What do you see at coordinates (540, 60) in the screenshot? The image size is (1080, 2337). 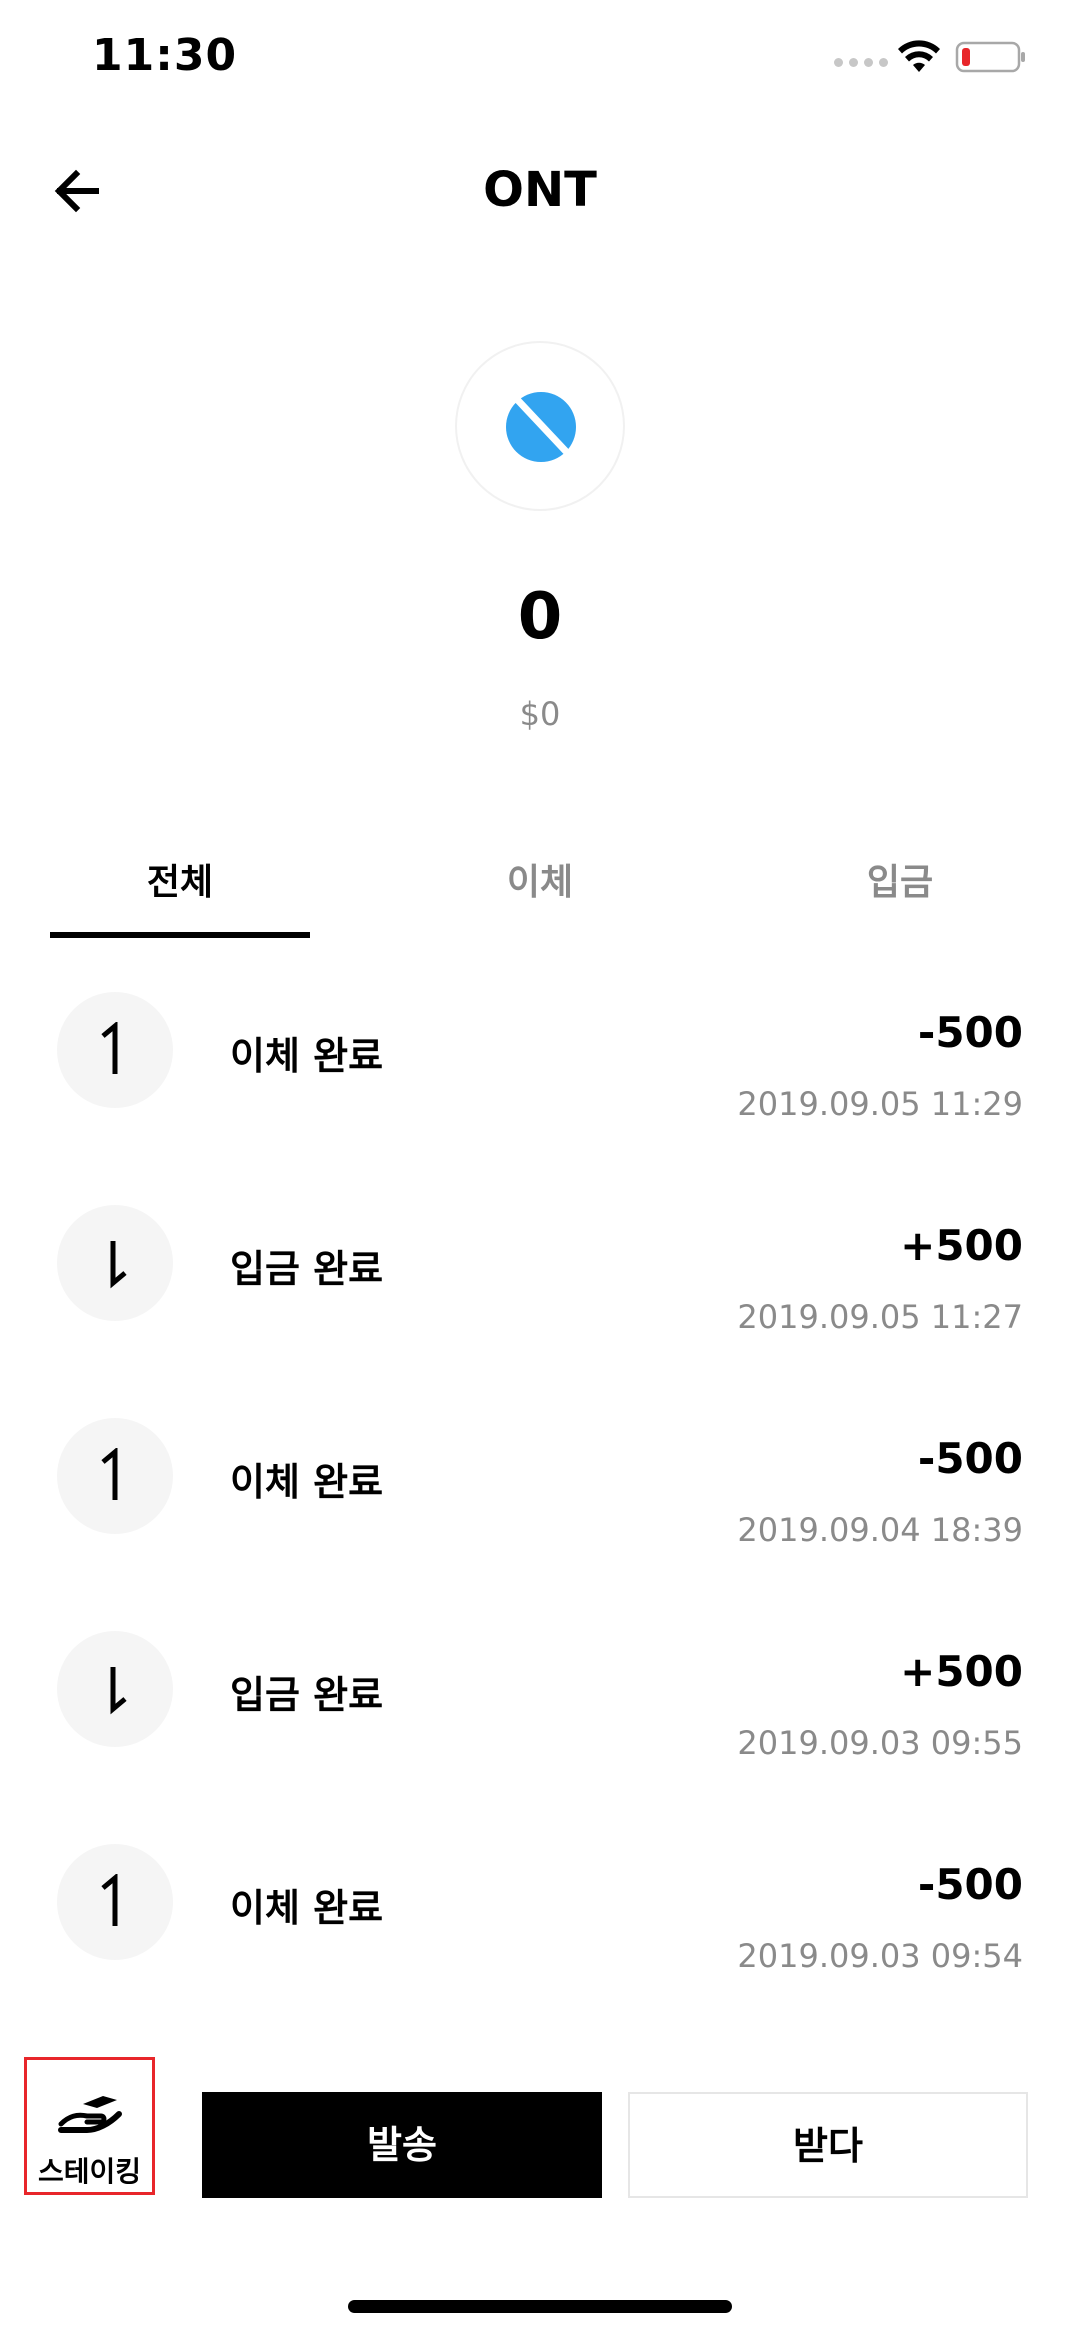 I see `status-bar: 11:30` at bounding box center [540, 60].